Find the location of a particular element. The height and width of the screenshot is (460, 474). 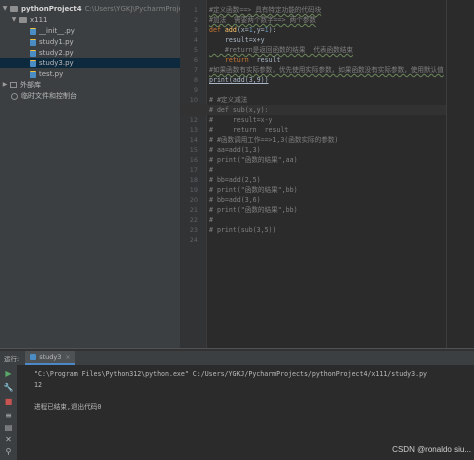

line-number: 2 is located at coordinates (195, 20).